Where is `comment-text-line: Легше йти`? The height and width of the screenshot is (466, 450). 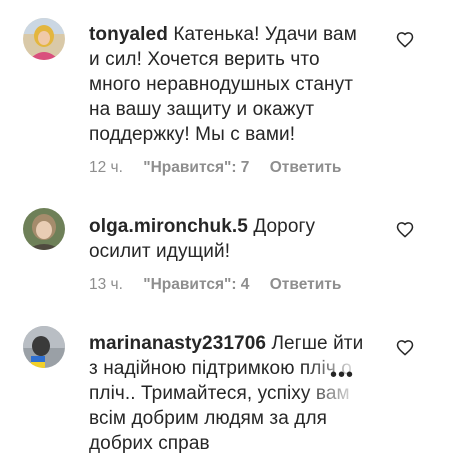 comment-text-line: Легше йти is located at coordinates (317, 343).